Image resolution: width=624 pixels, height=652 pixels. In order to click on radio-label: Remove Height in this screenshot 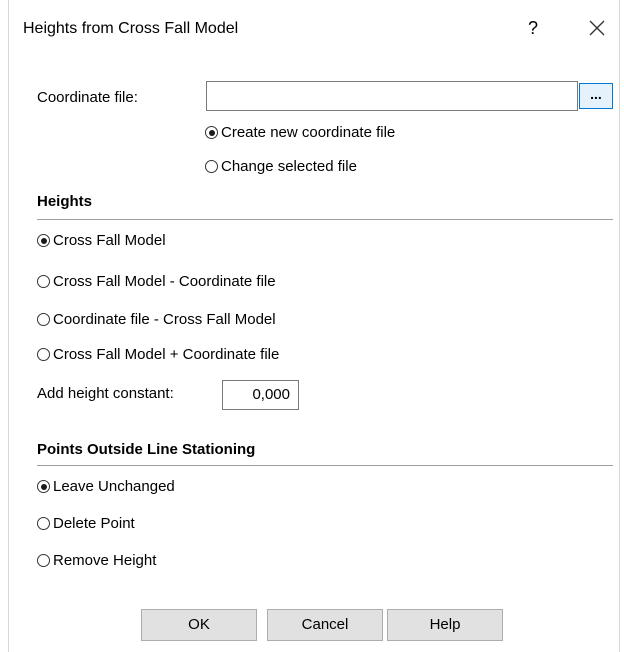, I will do `click(105, 560)`.